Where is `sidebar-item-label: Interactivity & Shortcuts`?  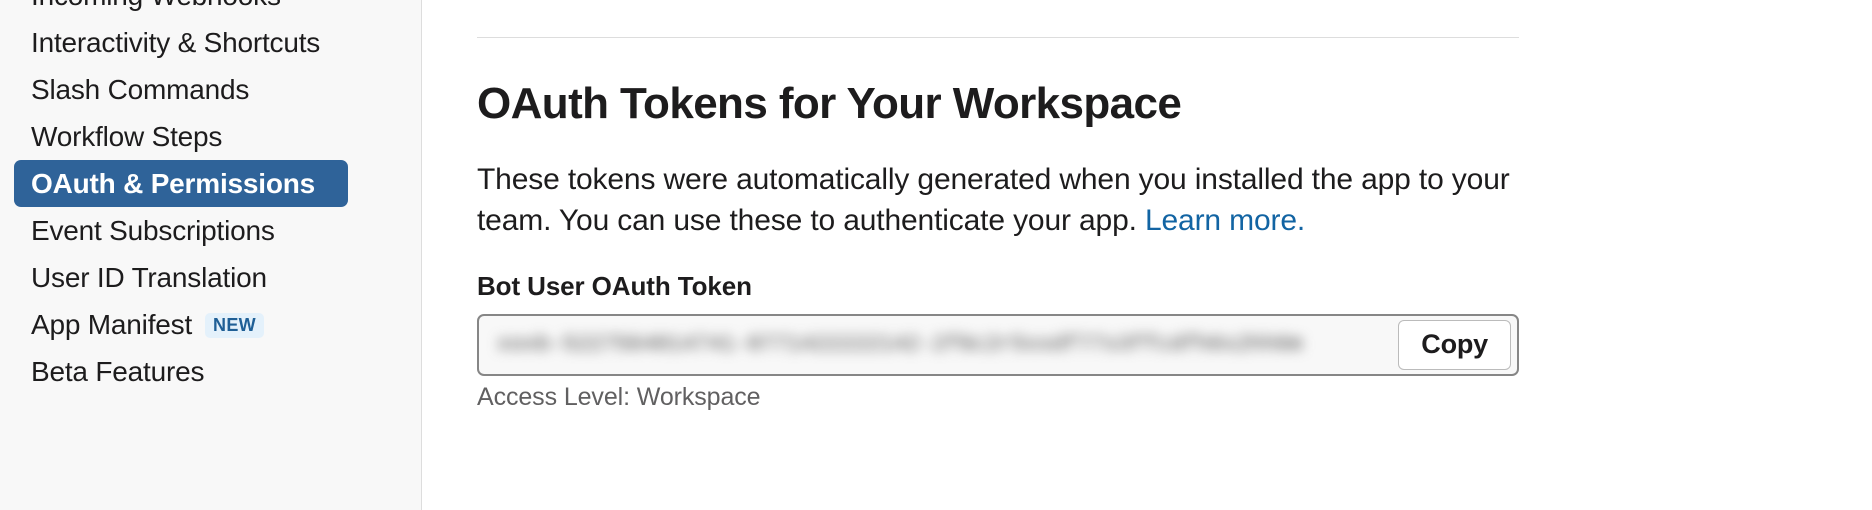 sidebar-item-label: Interactivity & Shortcuts is located at coordinates (176, 42).